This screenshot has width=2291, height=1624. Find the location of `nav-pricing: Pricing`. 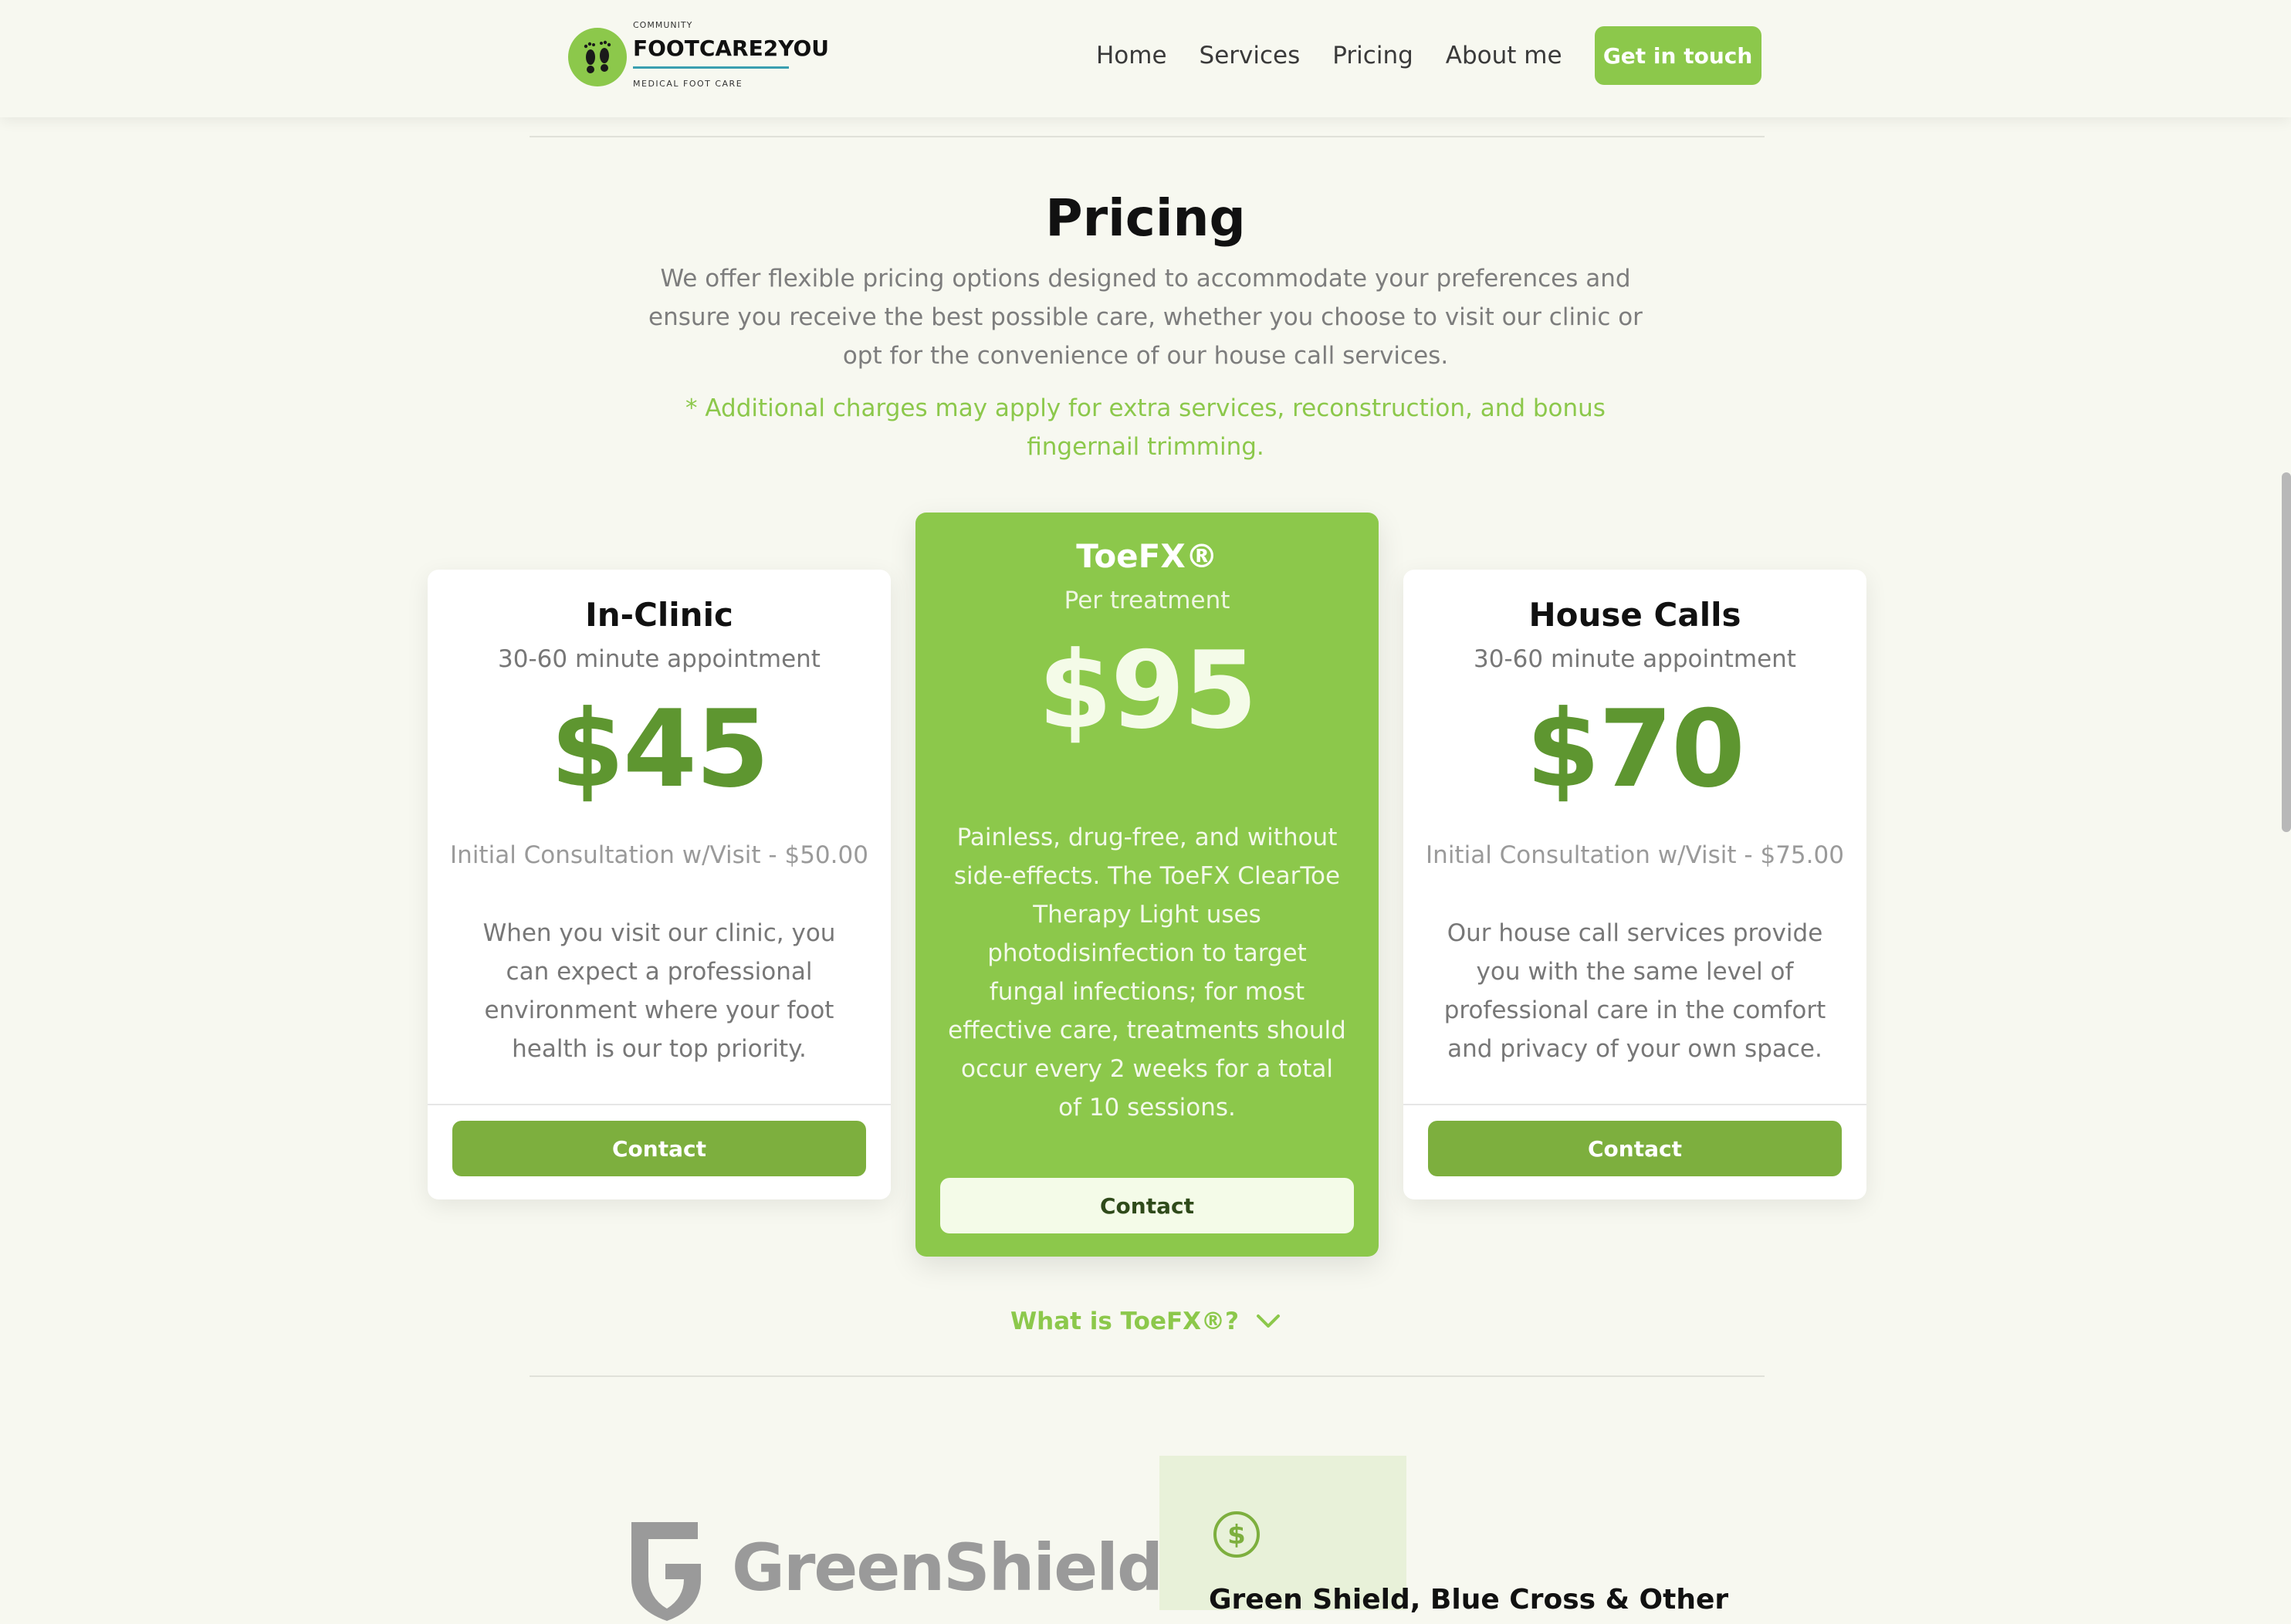

nav-pricing: Pricing is located at coordinates (1372, 56).